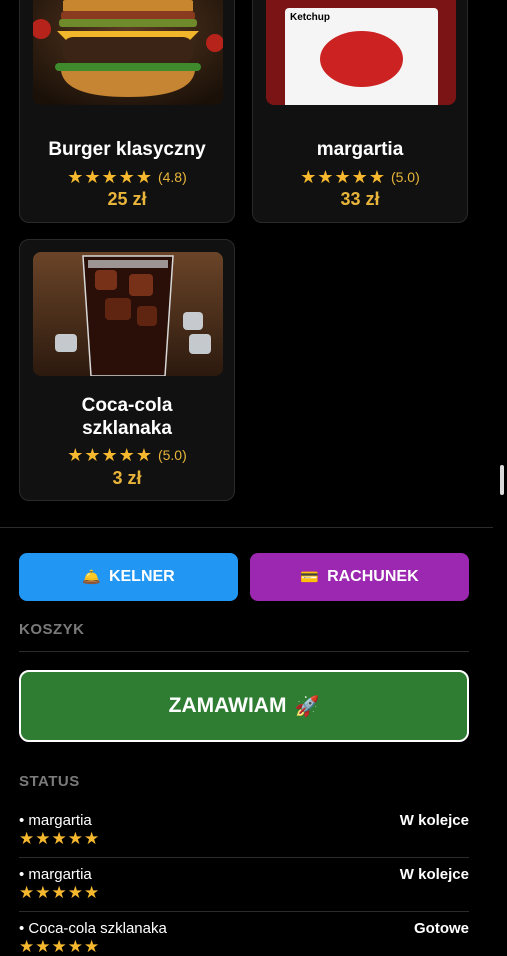 The width and height of the screenshot is (507, 956). Describe the element at coordinates (127, 199) in the screenshot. I see `item-price: 25 zł` at that location.